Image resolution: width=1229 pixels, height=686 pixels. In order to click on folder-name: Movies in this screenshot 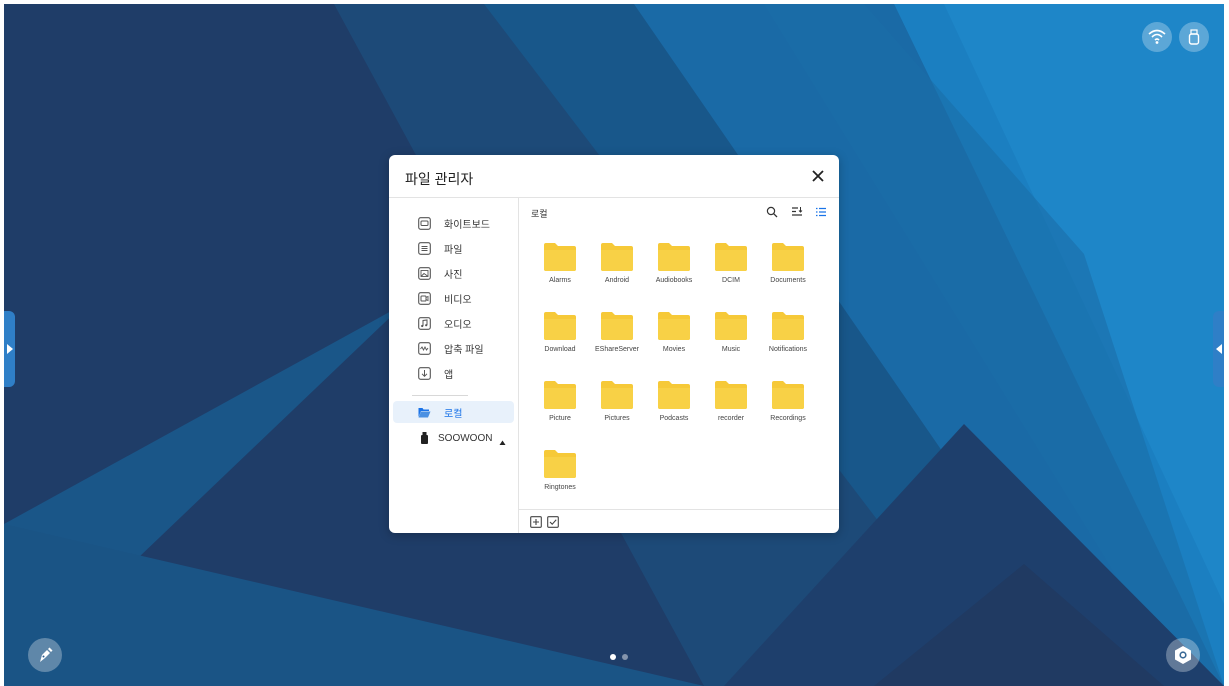, I will do `click(674, 349)`.